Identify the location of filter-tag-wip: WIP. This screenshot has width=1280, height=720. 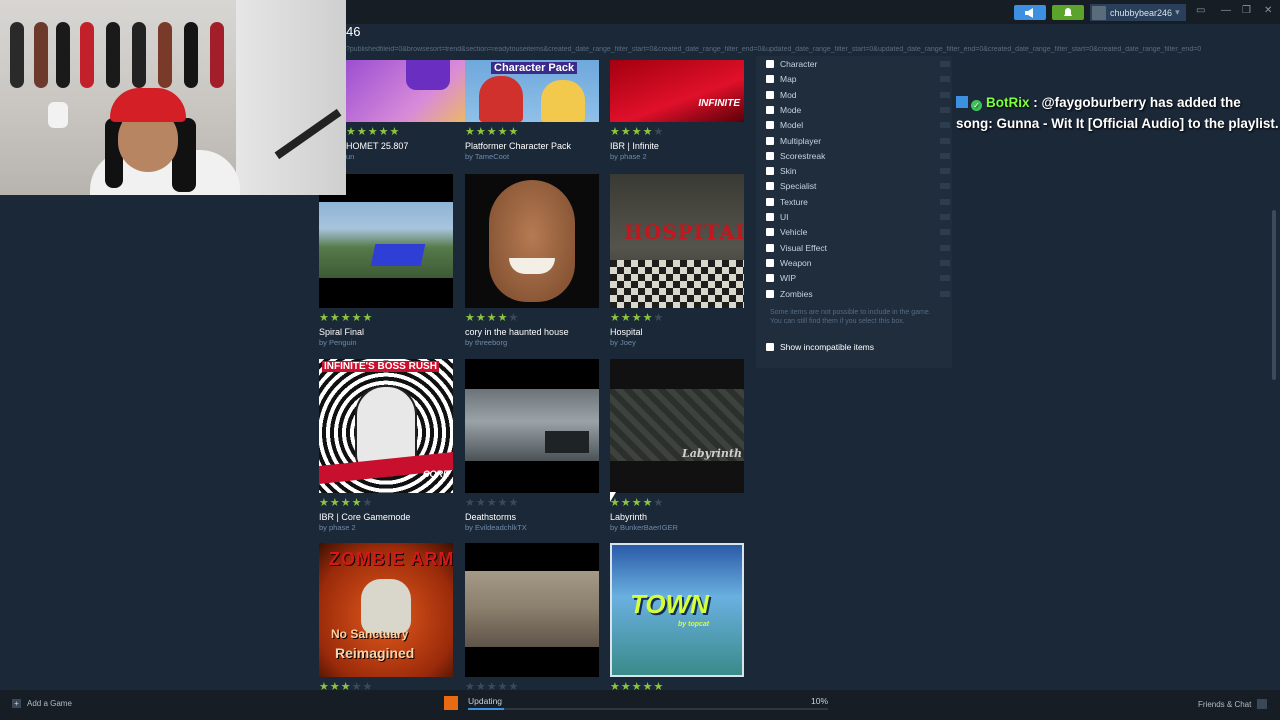
(781, 278).